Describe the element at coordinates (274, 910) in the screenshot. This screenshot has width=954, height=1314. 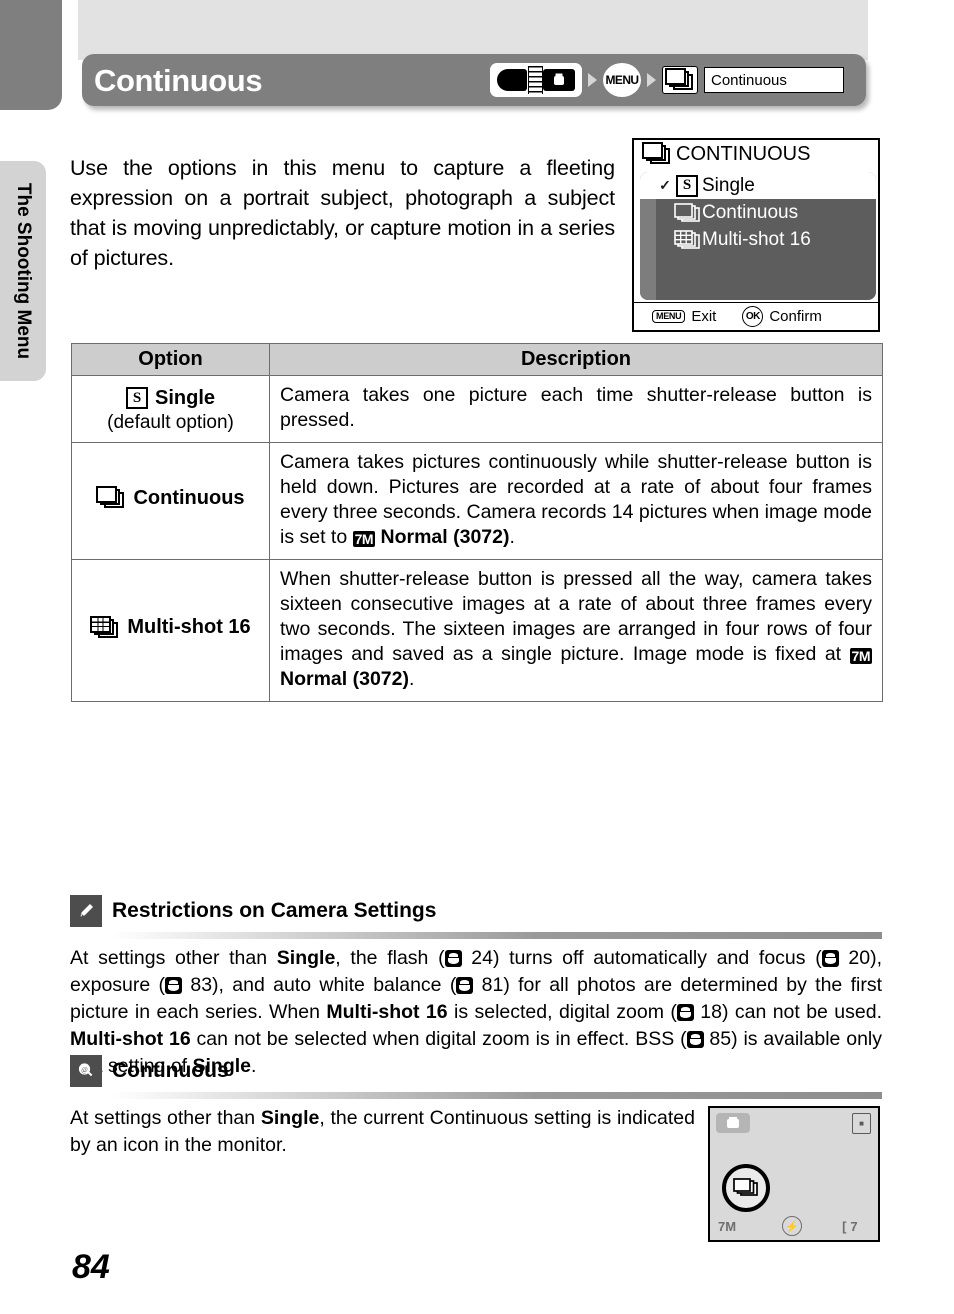
I see `note-title: Restrictions on Camera Settings` at that location.